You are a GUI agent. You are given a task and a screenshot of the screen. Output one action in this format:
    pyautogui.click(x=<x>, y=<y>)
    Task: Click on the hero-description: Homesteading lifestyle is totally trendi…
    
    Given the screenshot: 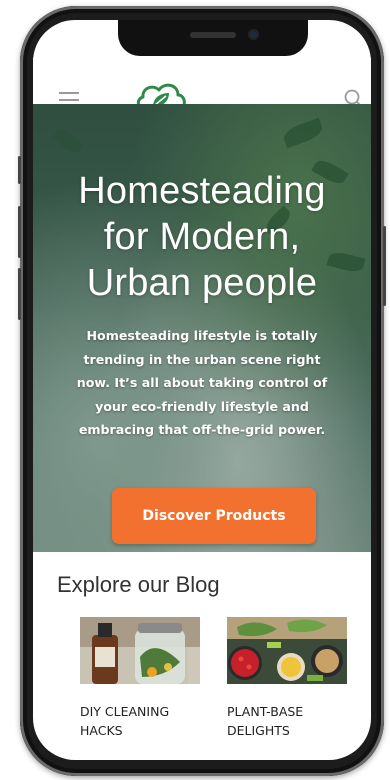 What is the action you would take?
    pyautogui.click(x=202, y=383)
    